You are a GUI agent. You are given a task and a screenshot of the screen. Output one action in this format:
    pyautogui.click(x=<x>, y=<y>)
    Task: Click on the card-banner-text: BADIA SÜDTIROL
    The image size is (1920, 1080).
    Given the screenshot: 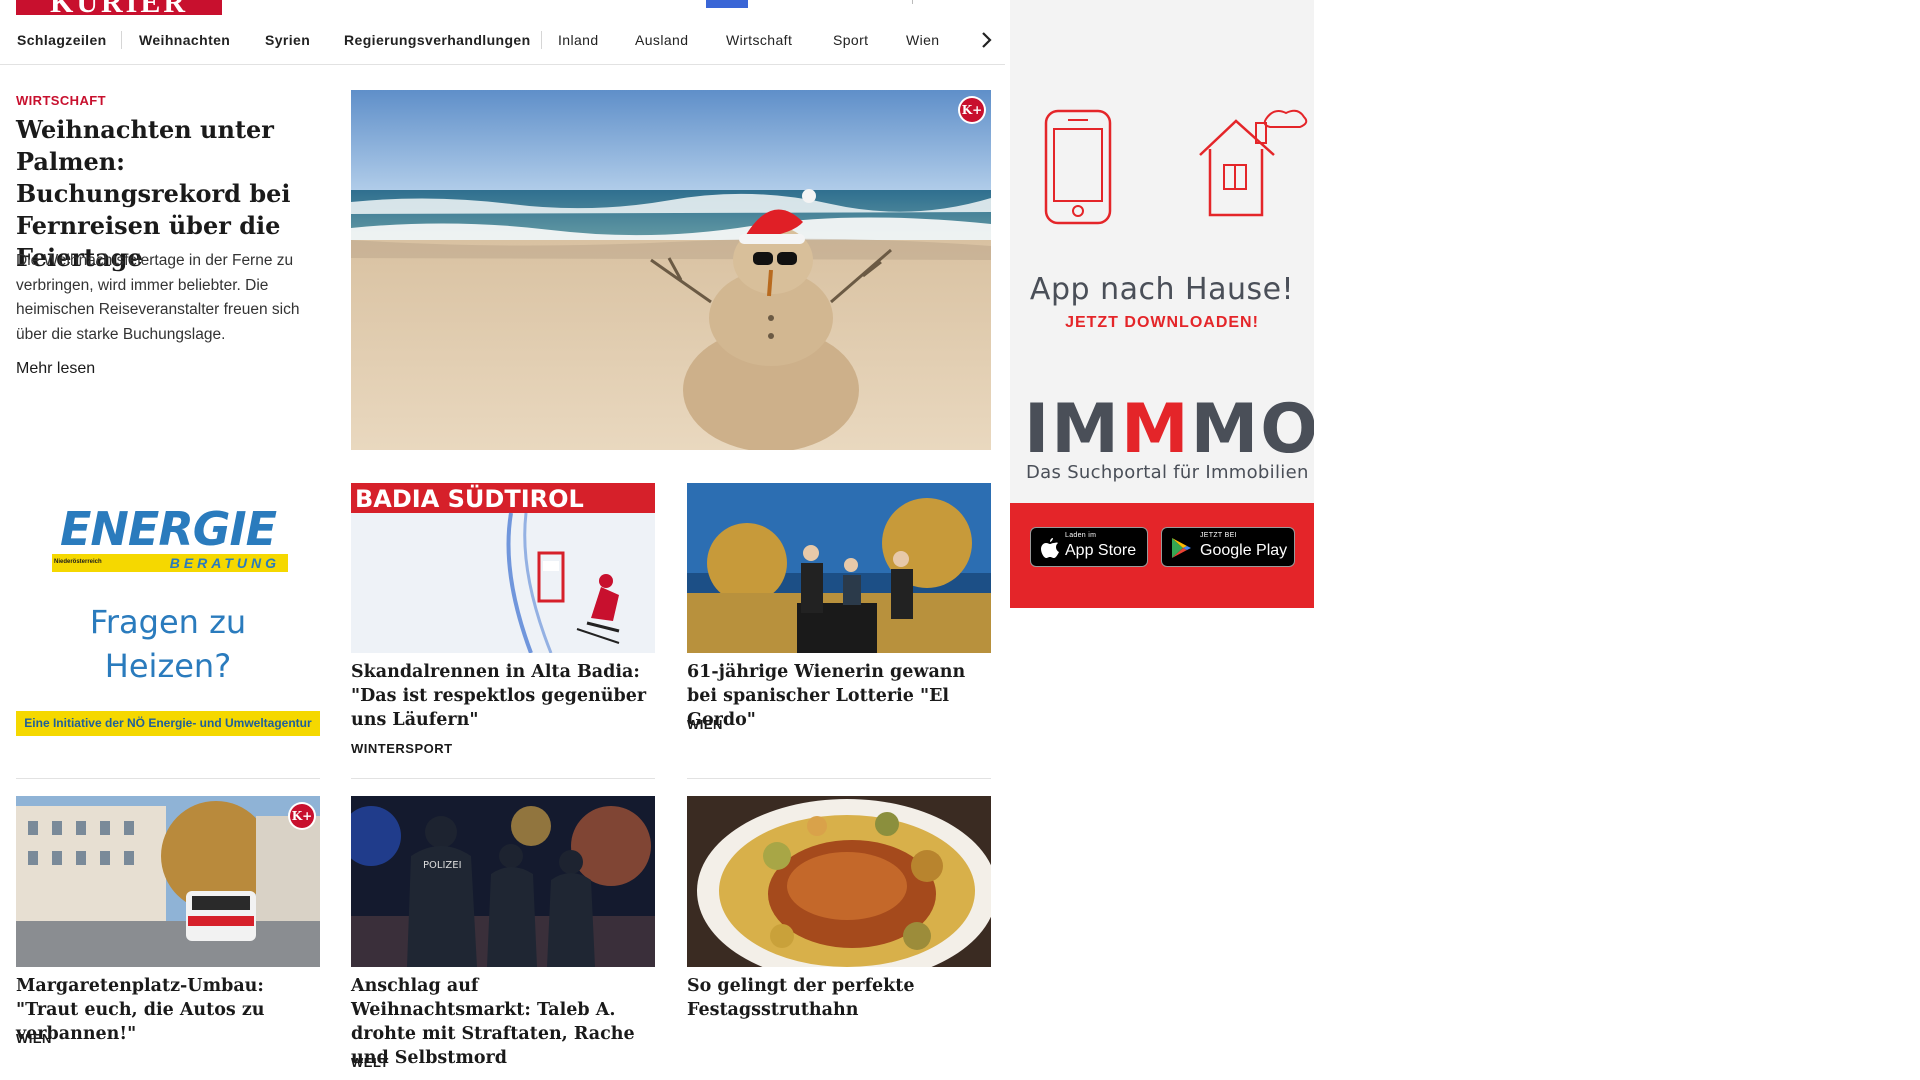 What is the action you would take?
    pyautogui.click(x=469, y=498)
    